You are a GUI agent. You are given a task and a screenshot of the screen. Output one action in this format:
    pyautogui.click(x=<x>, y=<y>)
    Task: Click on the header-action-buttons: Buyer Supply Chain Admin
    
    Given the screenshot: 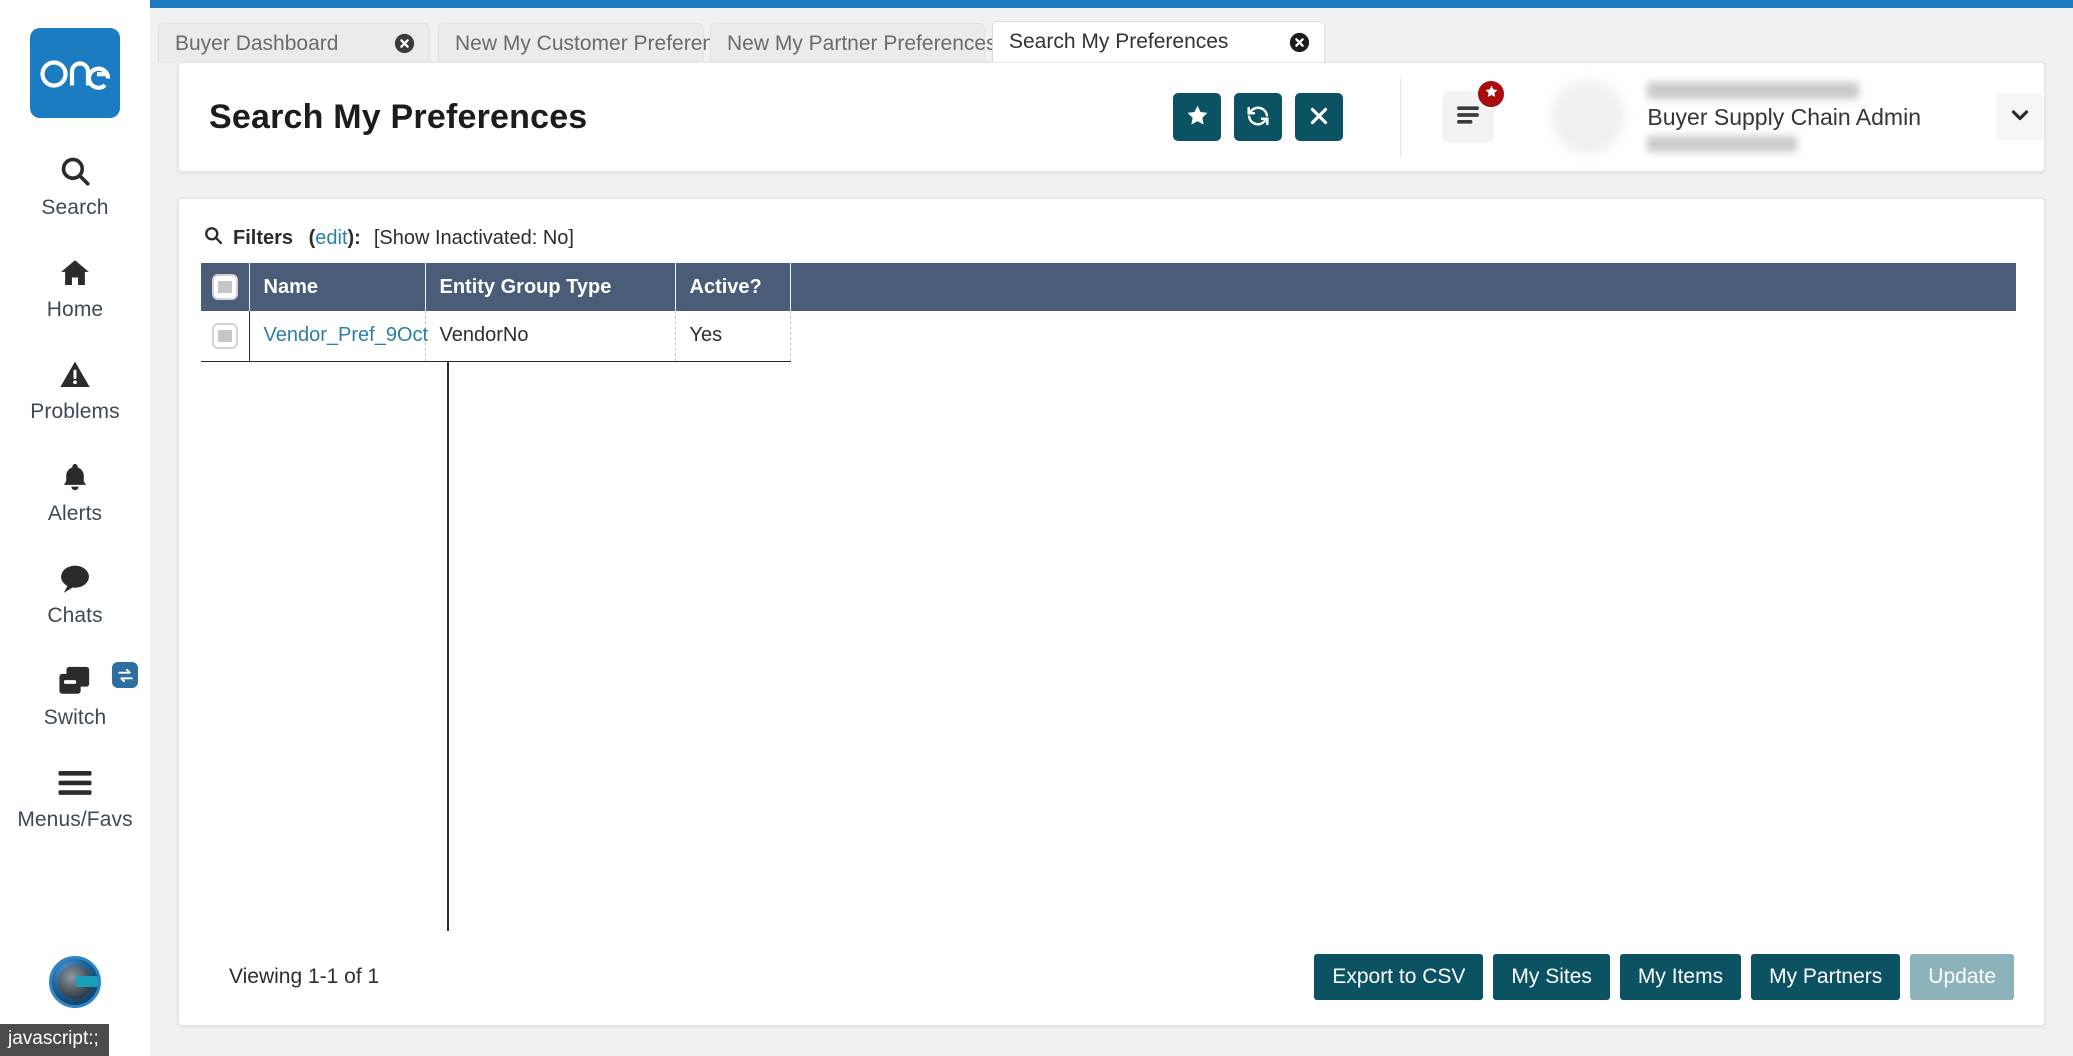 What is the action you would take?
    pyautogui.click(x=1608, y=117)
    